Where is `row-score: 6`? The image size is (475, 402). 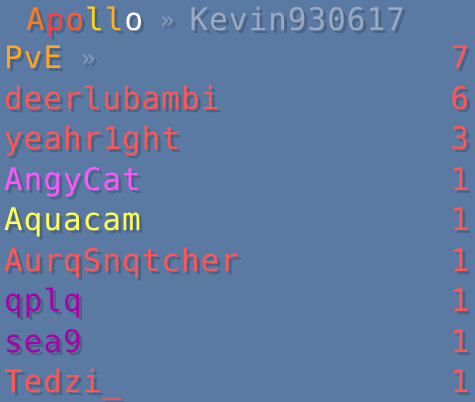 row-score: 6 is located at coordinates (460, 98).